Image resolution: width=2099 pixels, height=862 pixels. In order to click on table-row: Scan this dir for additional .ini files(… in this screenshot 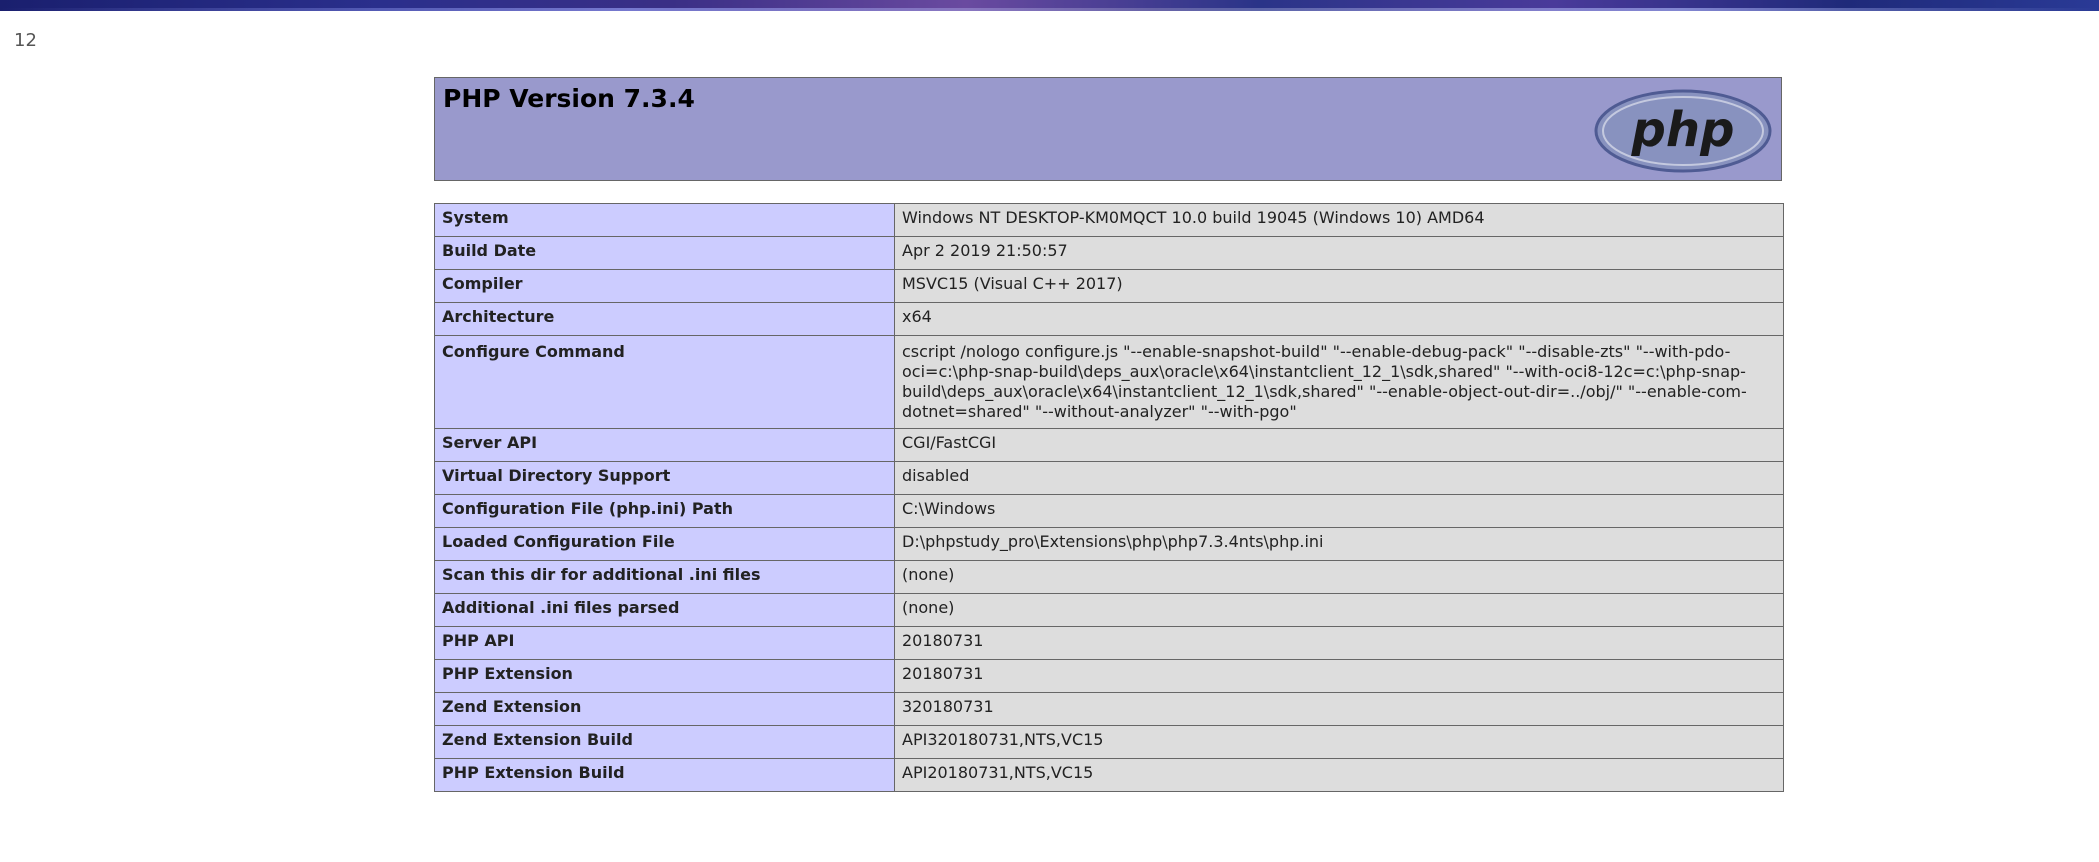, I will do `click(1109, 577)`.